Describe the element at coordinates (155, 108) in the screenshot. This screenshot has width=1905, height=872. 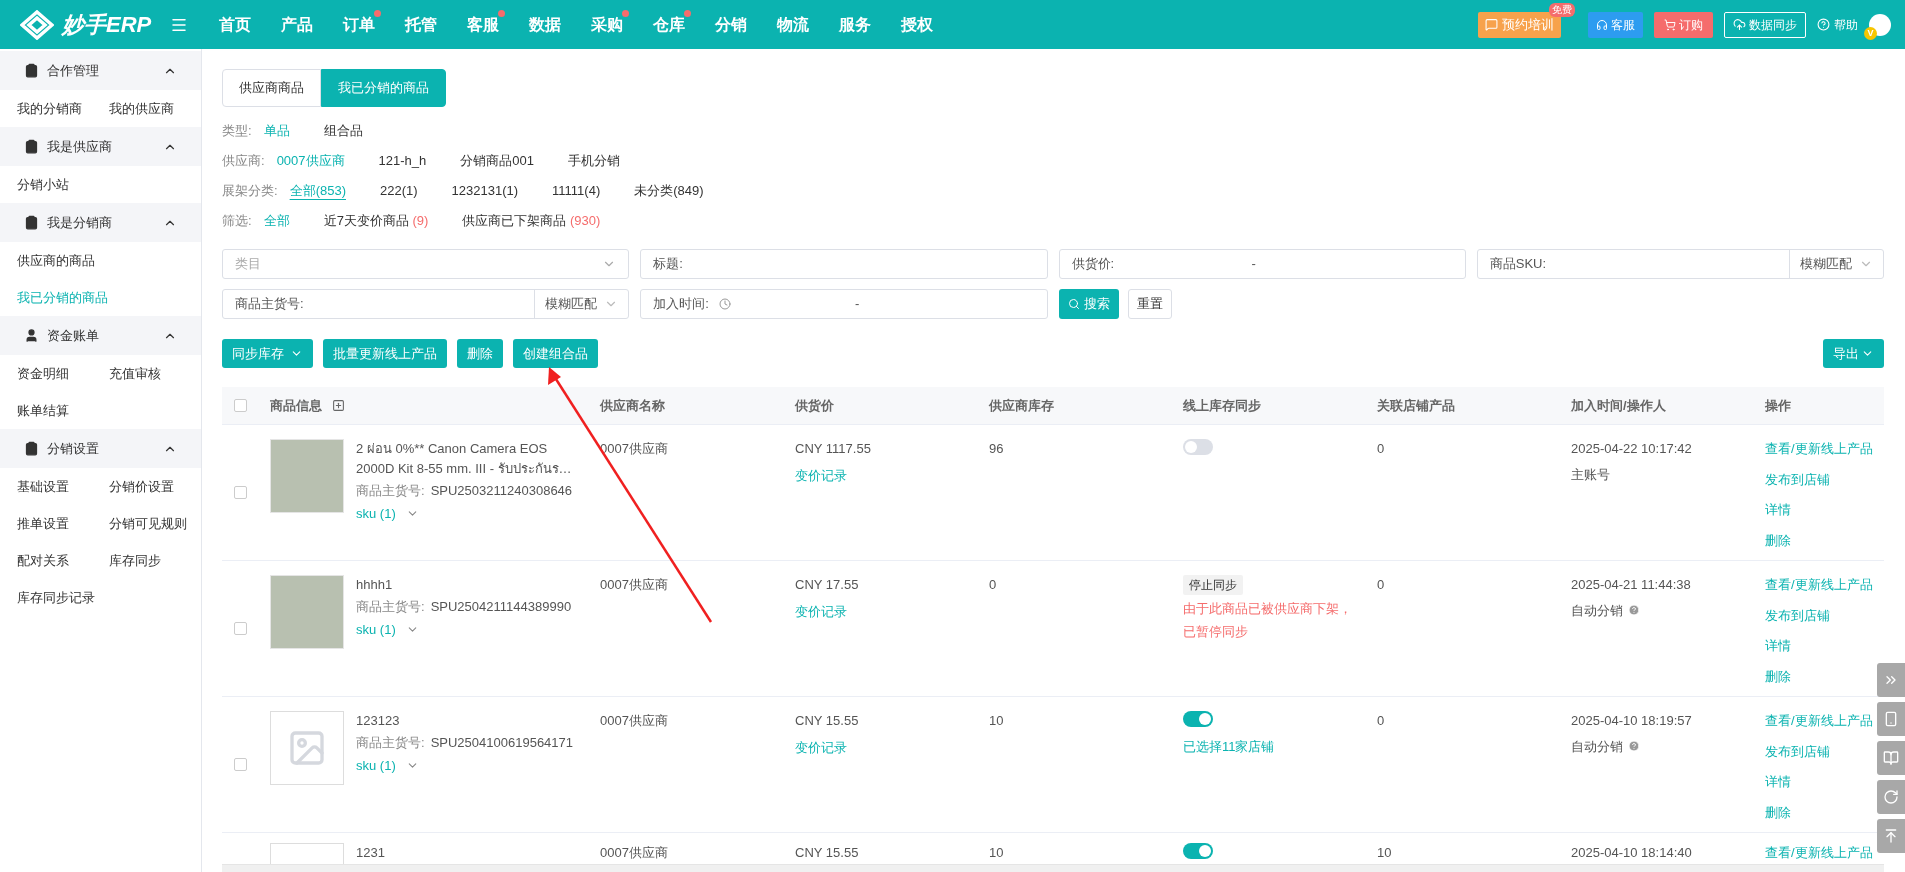
I see `sidebar-item: 我的供应商` at that location.